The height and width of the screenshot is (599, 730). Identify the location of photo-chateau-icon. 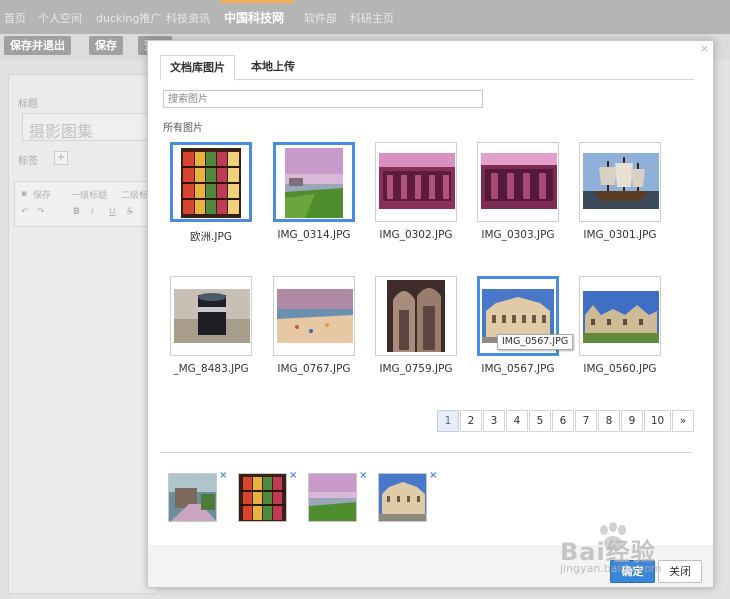
(621, 317).